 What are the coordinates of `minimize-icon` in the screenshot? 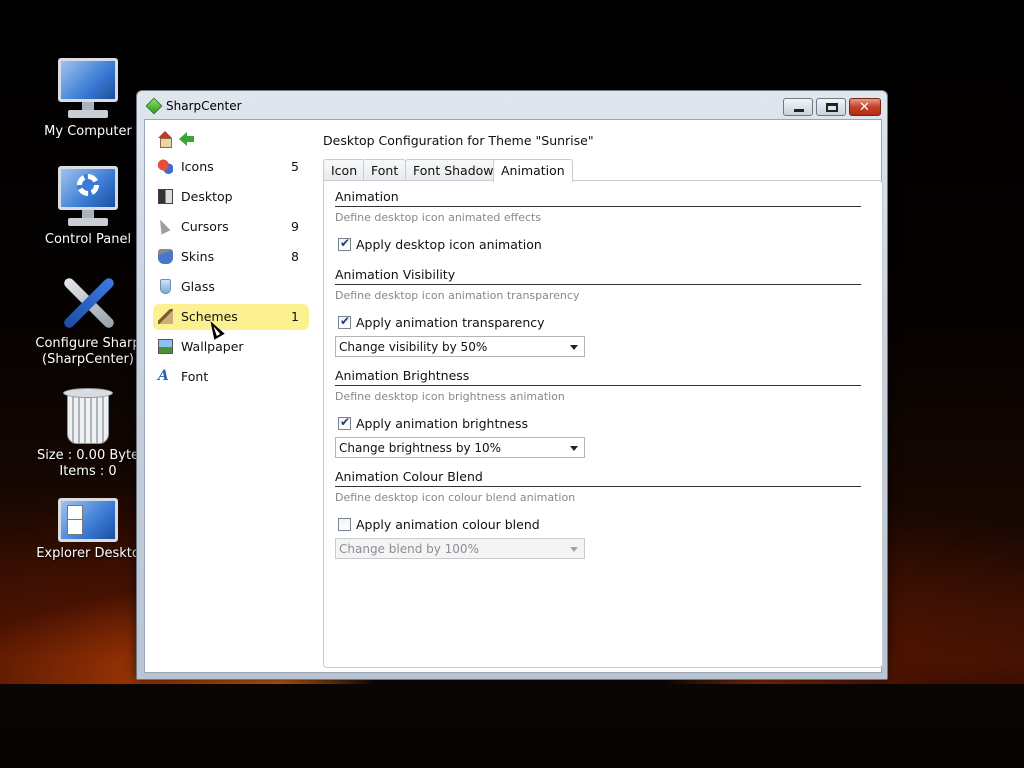 It's located at (799, 110).